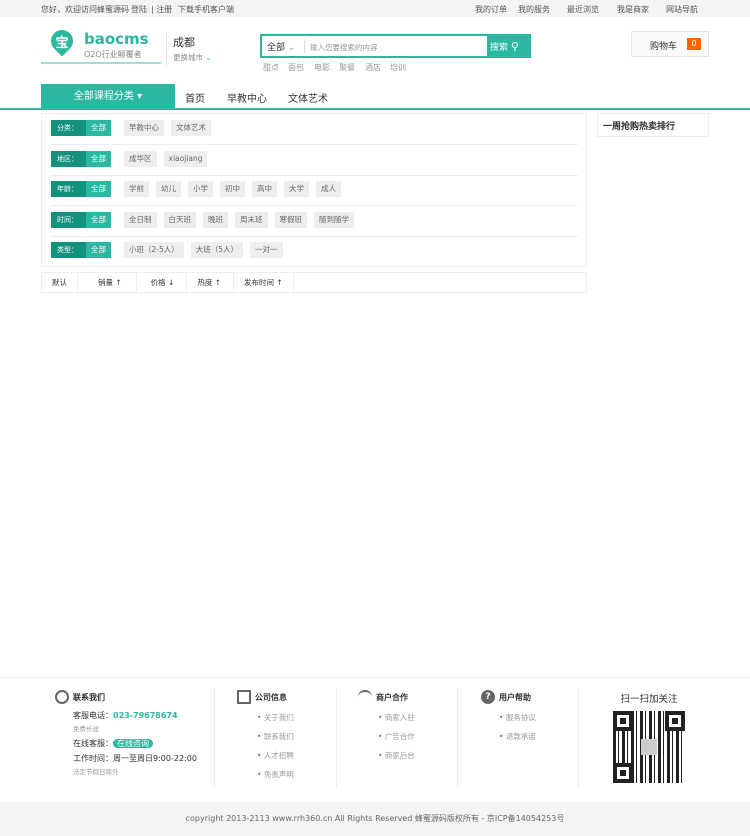  I want to click on hotword: 面包, so click(296, 67).